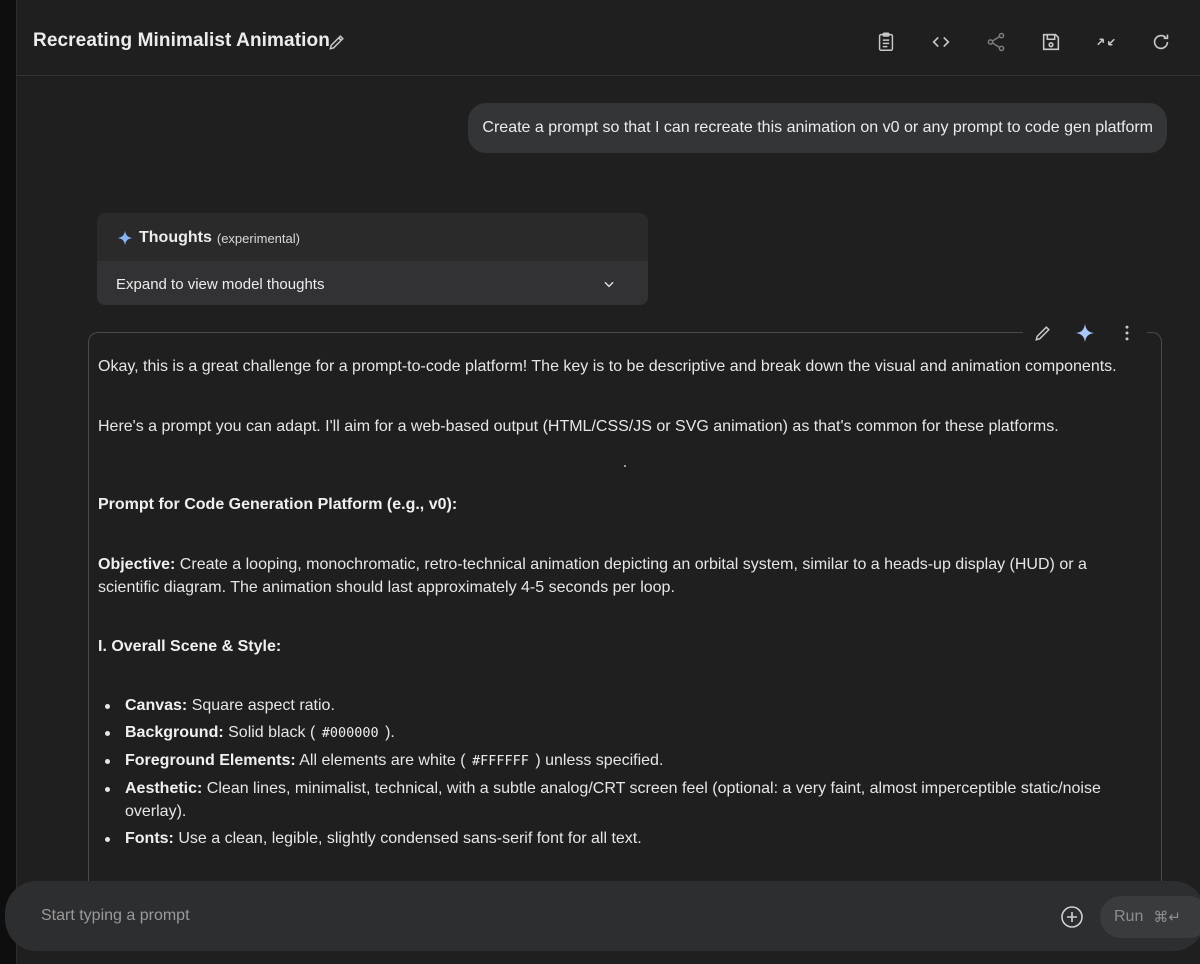 The height and width of the screenshot is (964, 1200). Describe the element at coordinates (1150, 917) in the screenshot. I see `run-button: Run ⌘↵` at that location.